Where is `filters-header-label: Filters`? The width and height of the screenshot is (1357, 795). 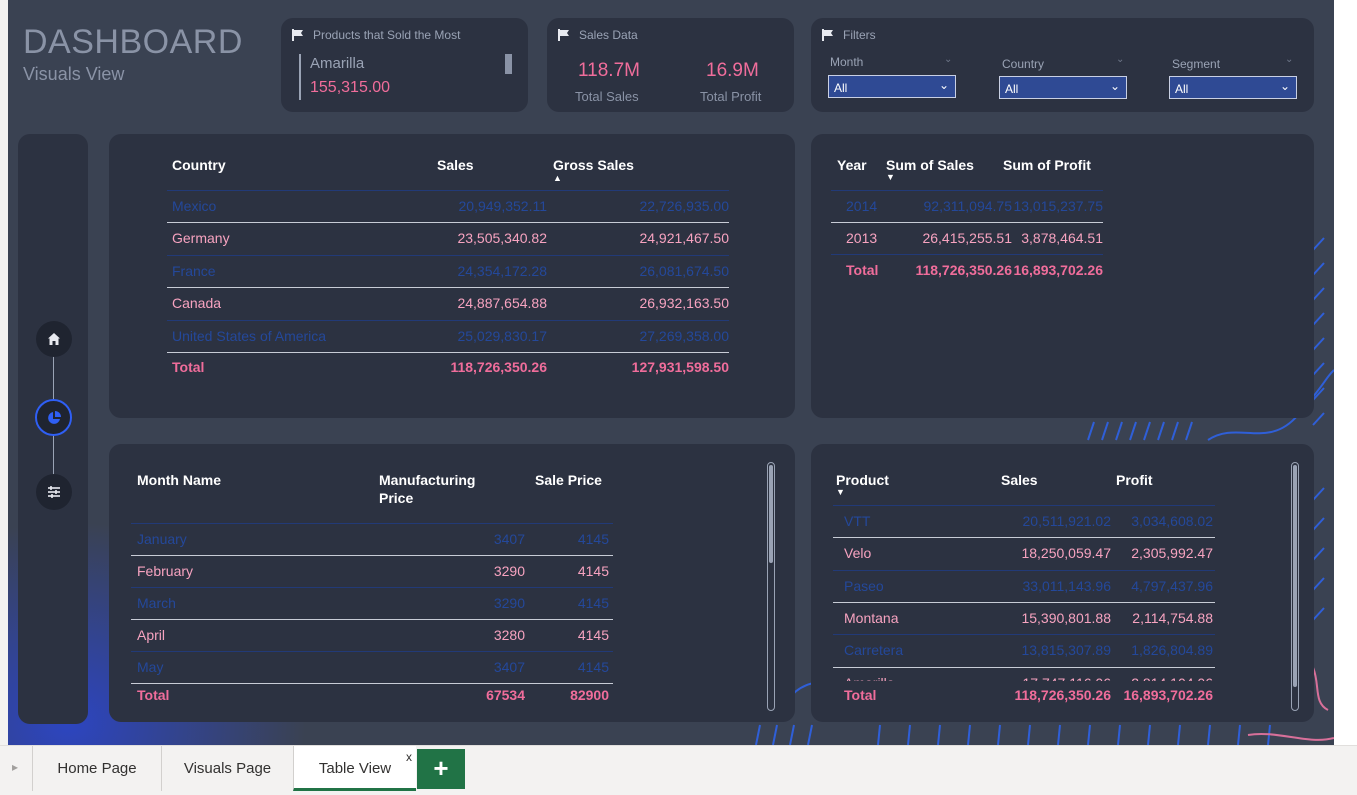 filters-header-label: Filters is located at coordinates (859, 35).